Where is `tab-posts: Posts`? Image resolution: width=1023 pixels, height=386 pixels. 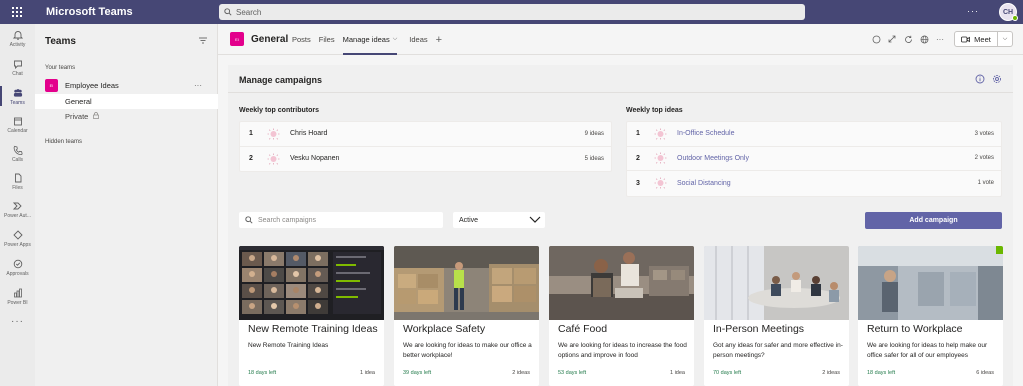
tab-posts: Posts is located at coordinates (301, 39).